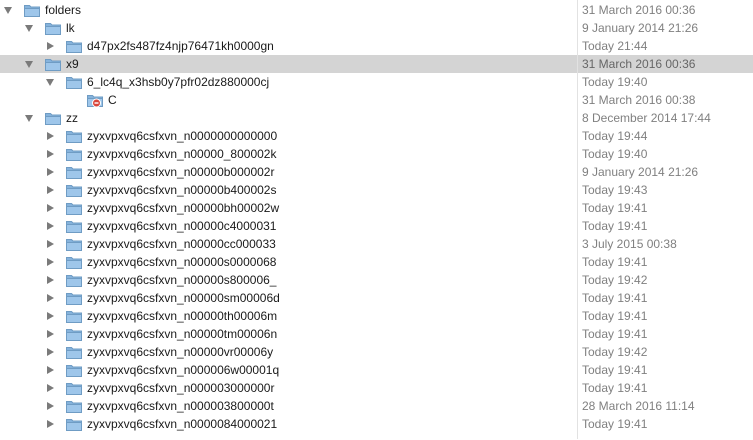  What do you see at coordinates (182, 334) in the screenshot?
I see `file-name: zyxvpxvq6csfxvn_n00000tm00006n` at bounding box center [182, 334].